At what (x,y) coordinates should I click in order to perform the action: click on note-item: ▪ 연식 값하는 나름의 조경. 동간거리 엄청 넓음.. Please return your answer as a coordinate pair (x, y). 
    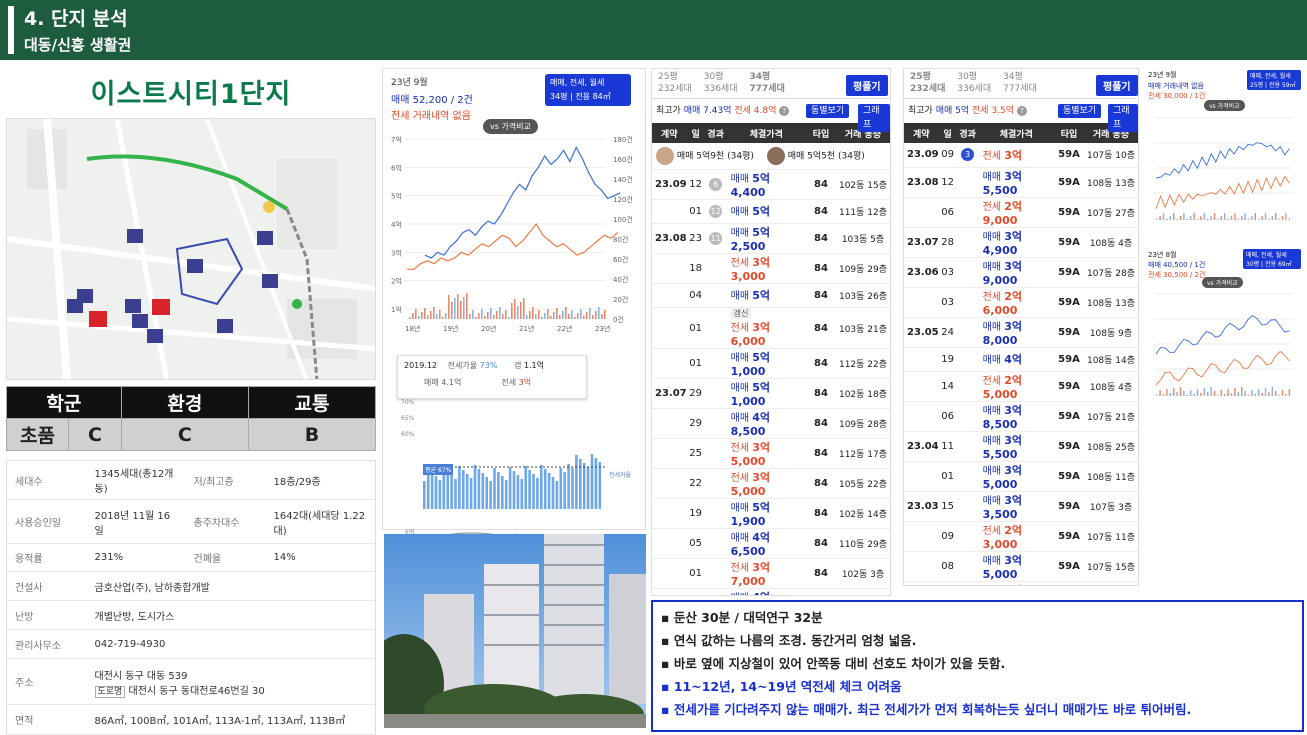
    Looking at the image, I should click on (789, 640).